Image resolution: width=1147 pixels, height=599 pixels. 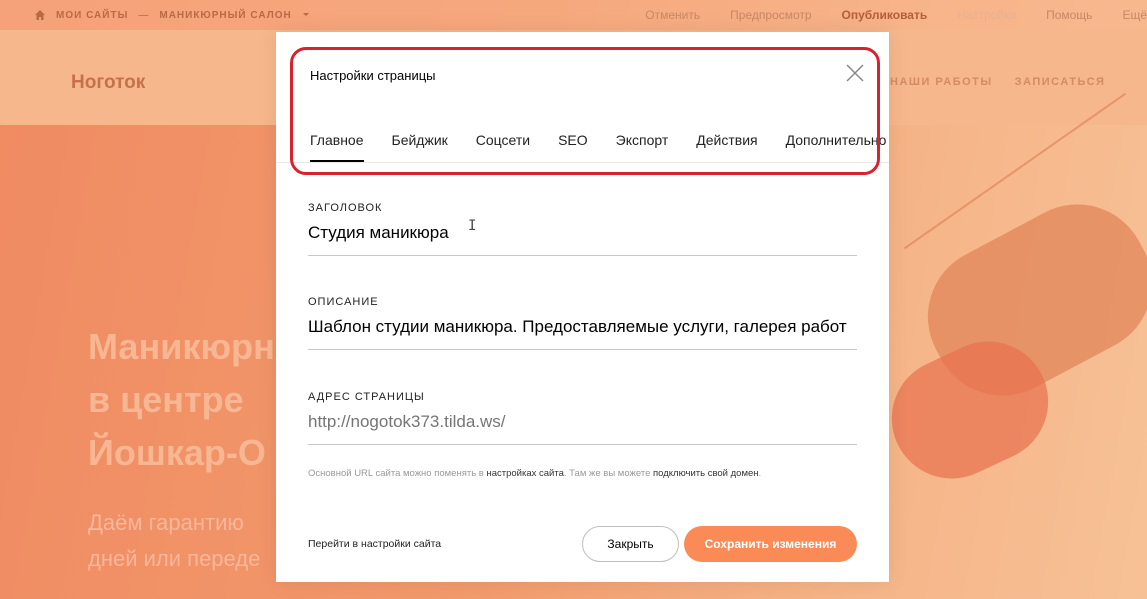 What do you see at coordinates (181, 346) in the screenshot?
I see `hero-title-line: Маникюрн` at bounding box center [181, 346].